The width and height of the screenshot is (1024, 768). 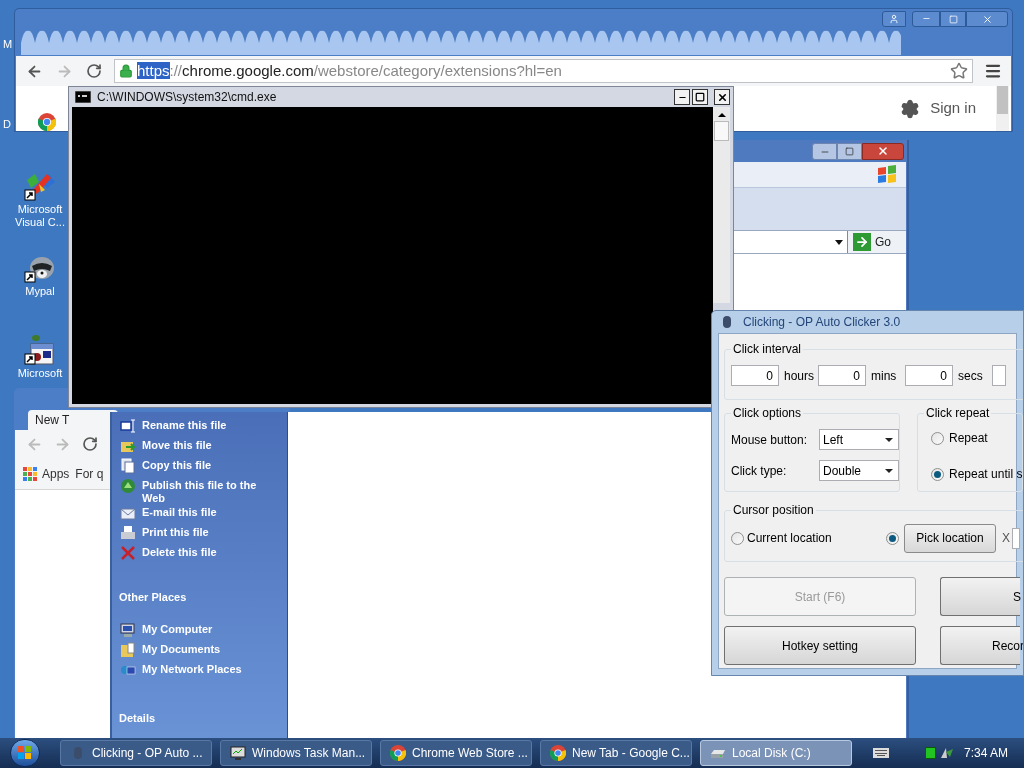 I want to click on menu-icon, so click(x=993, y=71).